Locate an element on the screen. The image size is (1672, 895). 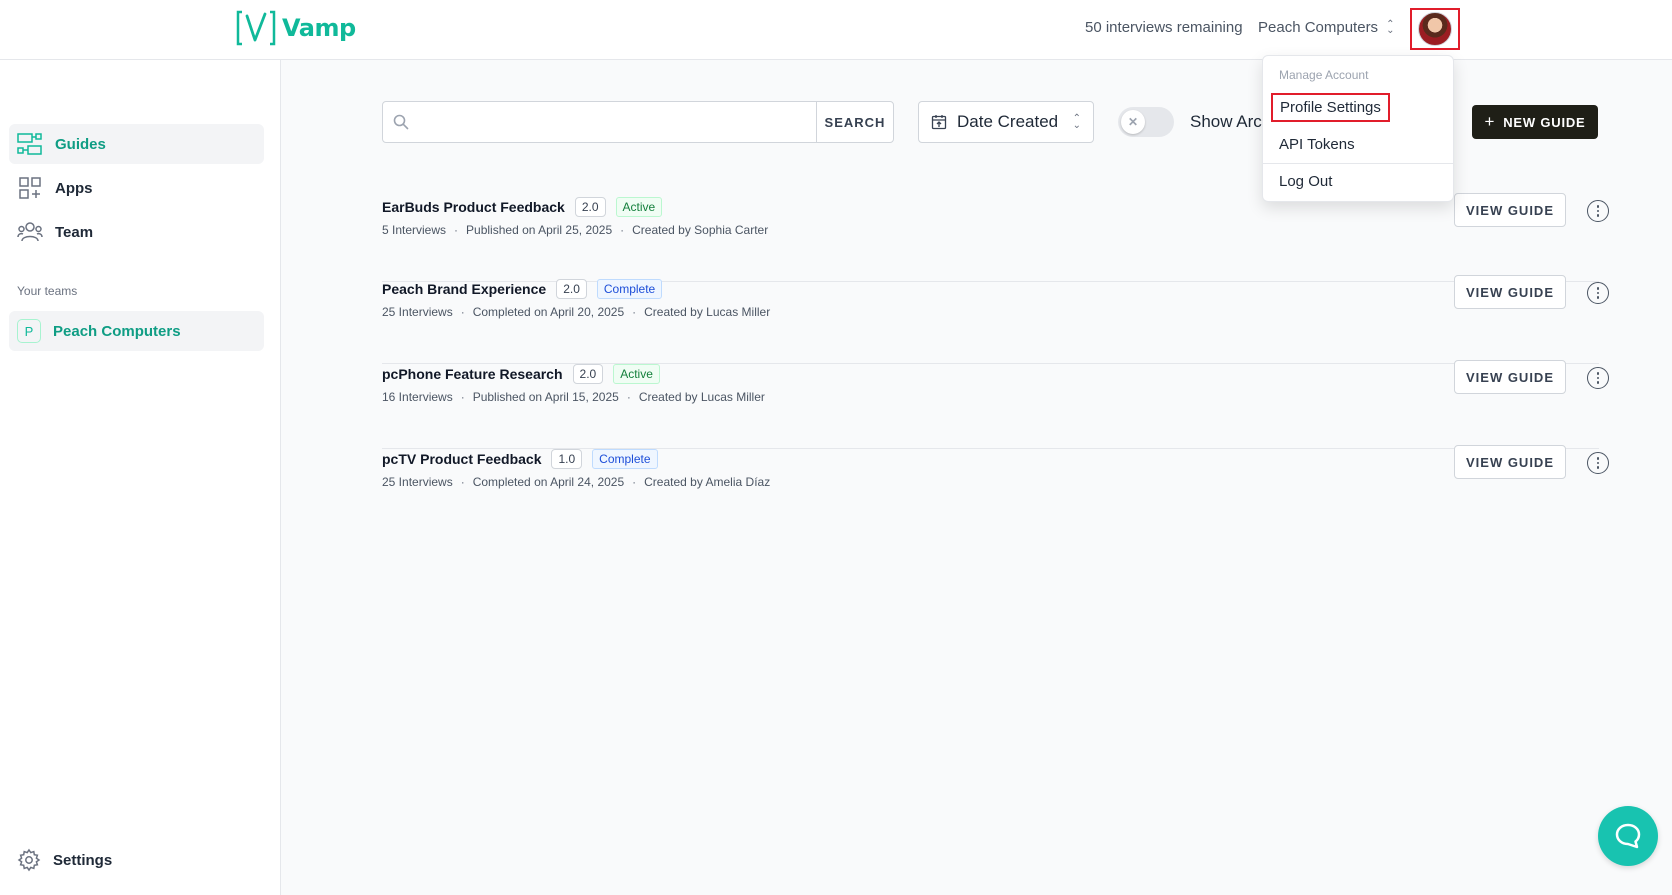
search-button: SEARCH is located at coordinates (854, 122).